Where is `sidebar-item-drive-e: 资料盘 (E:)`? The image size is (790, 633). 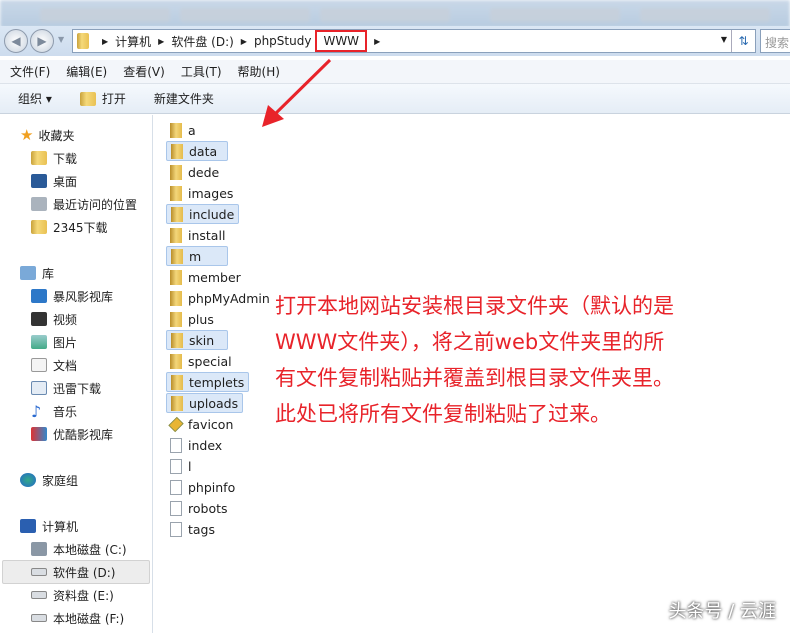
sidebar-item-drive-e: 资料盘 (E:) is located at coordinates (72, 595).